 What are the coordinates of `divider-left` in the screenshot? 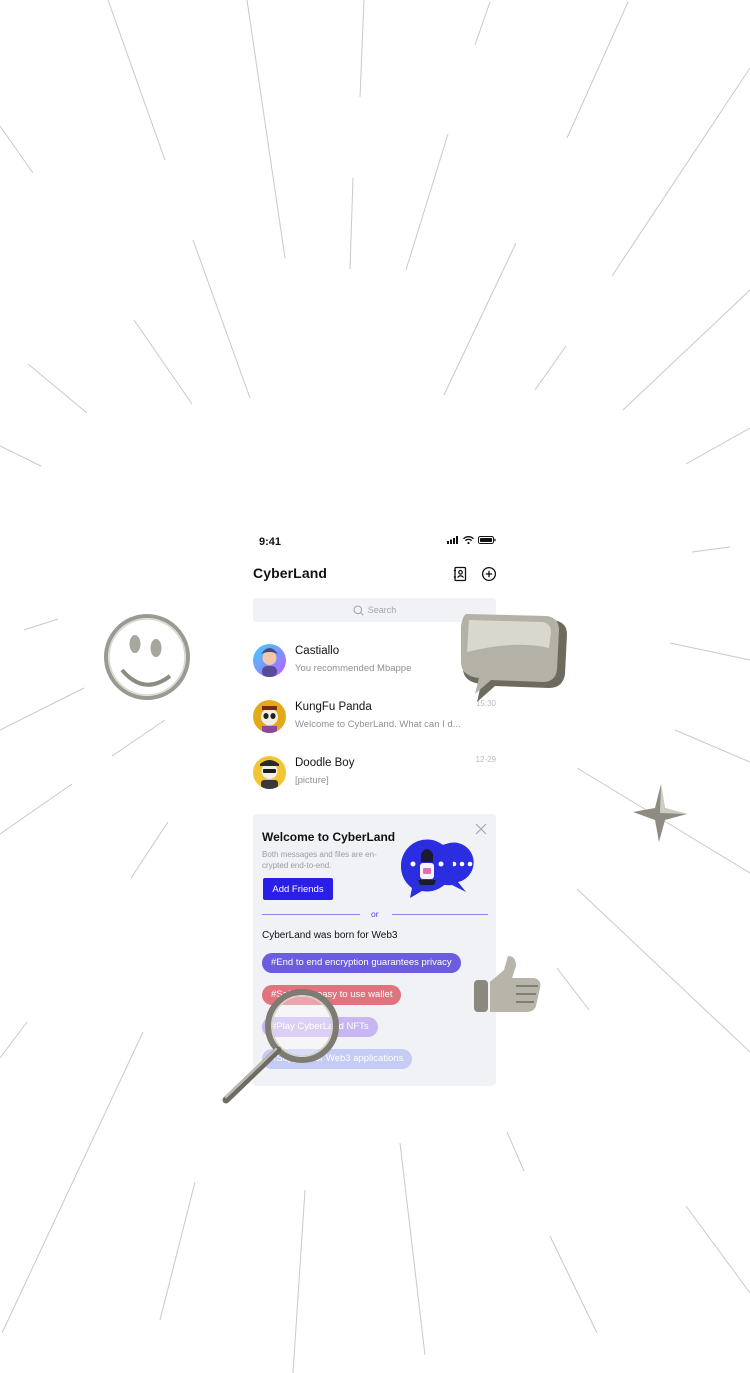 It's located at (311, 914).